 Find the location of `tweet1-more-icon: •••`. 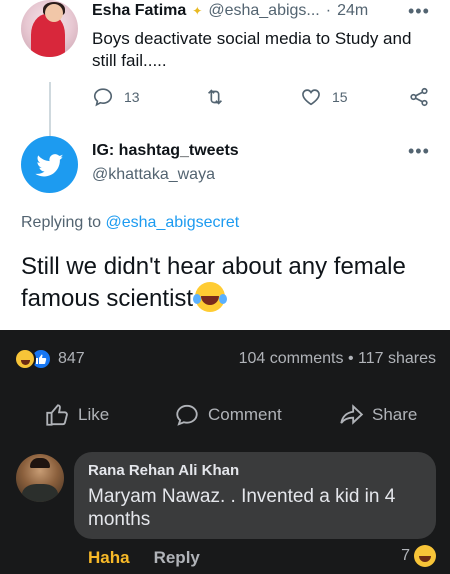

tweet1-more-icon: ••• is located at coordinates (419, 11).